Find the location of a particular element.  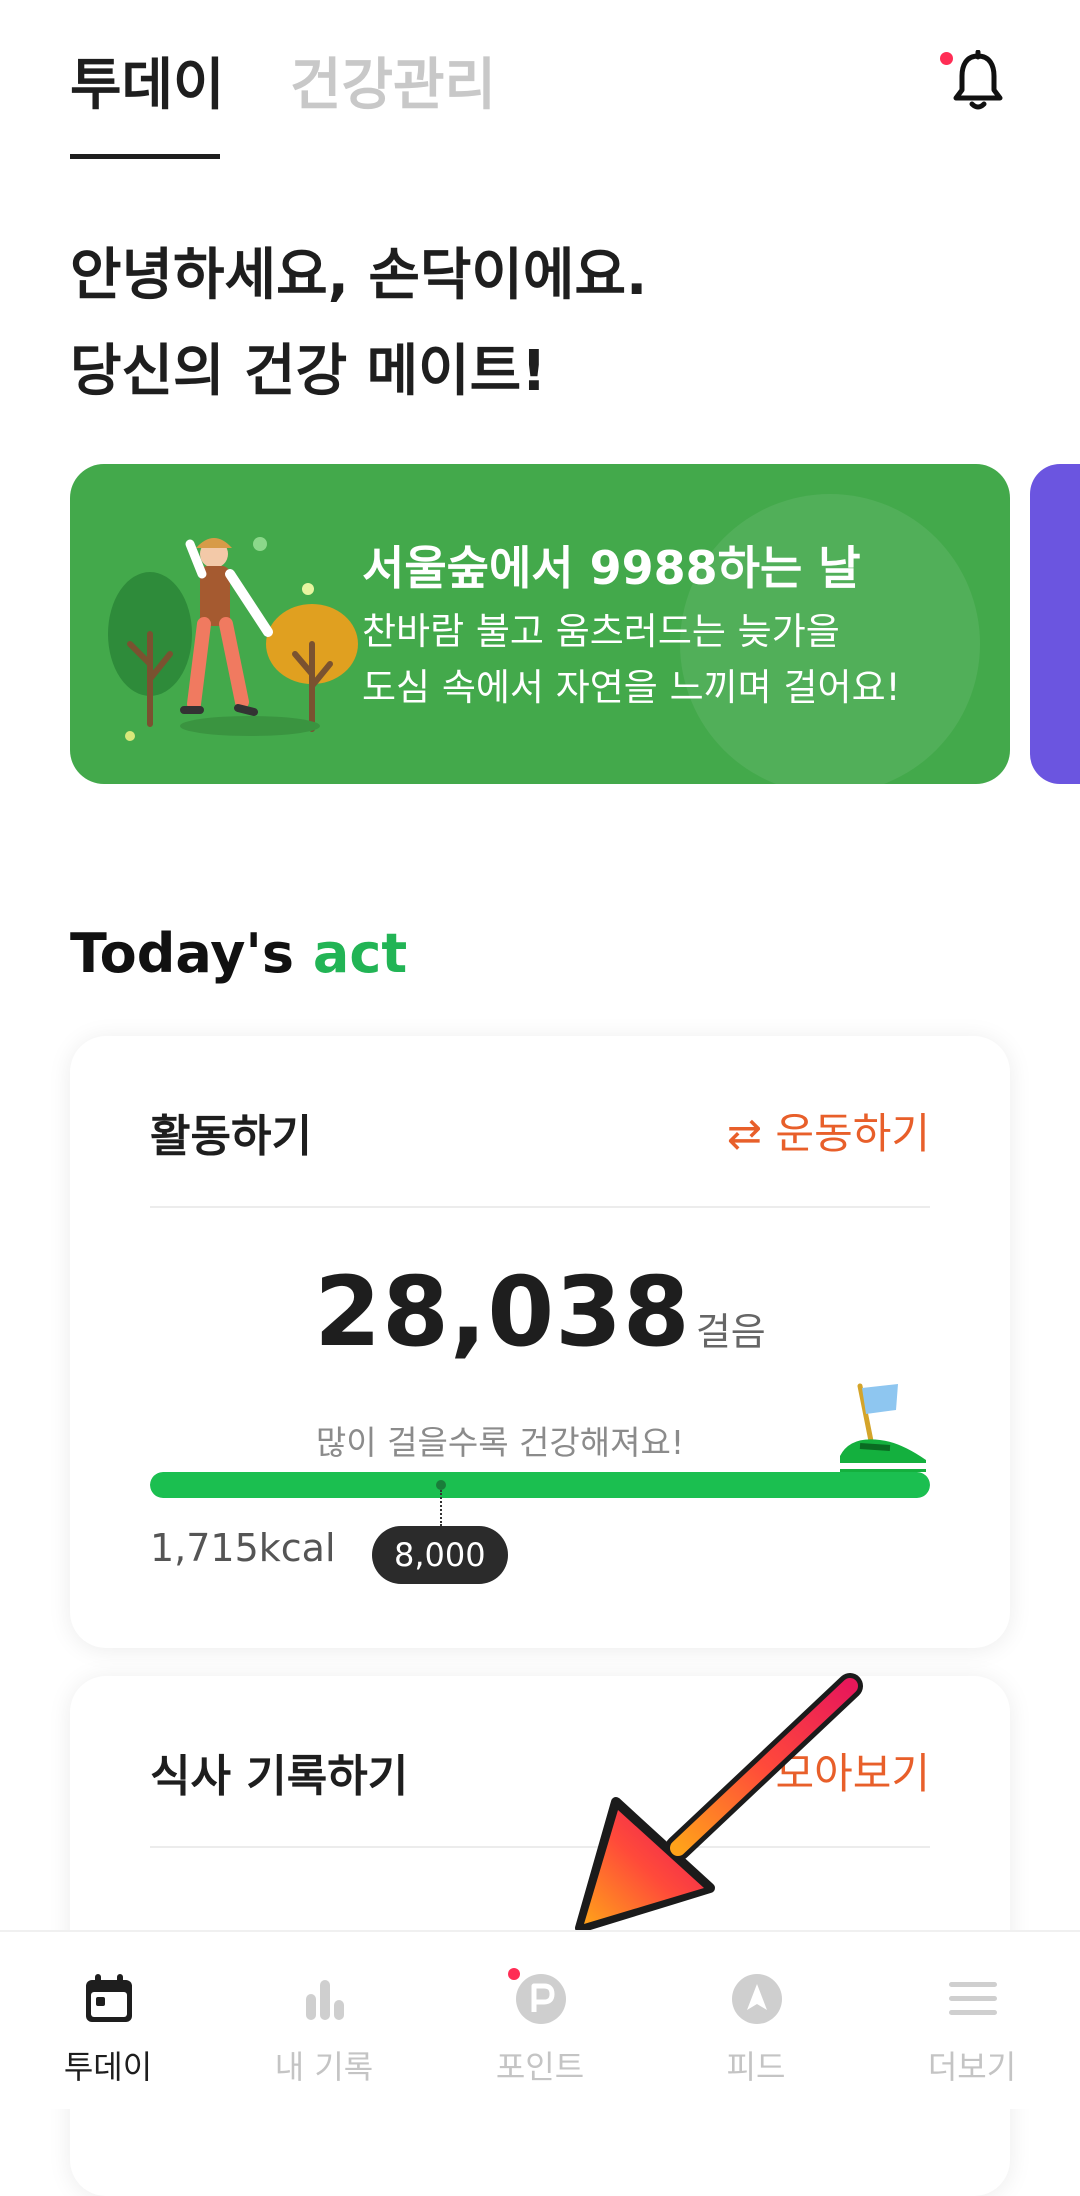

nav-feed: 피드 is located at coordinates (756, 2020).